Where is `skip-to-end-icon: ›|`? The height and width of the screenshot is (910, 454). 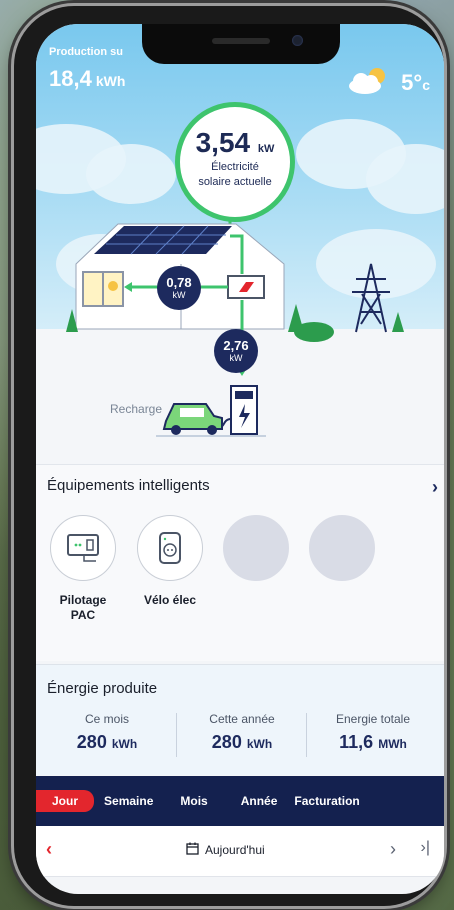
skip-to-end-icon: ›| is located at coordinates (425, 848).